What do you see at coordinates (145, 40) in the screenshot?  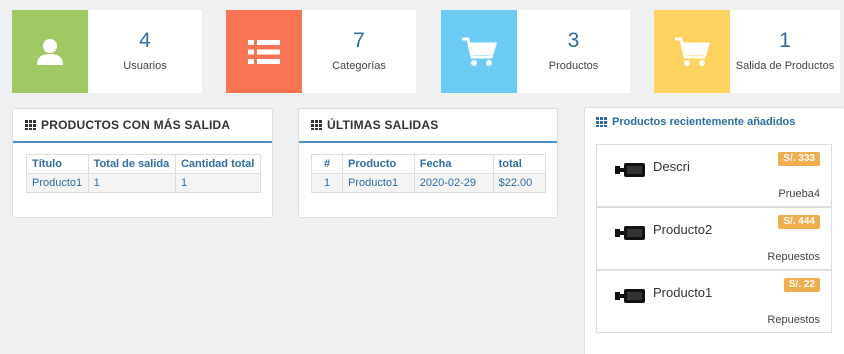 I see `stat-value: 4` at bounding box center [145, 40].